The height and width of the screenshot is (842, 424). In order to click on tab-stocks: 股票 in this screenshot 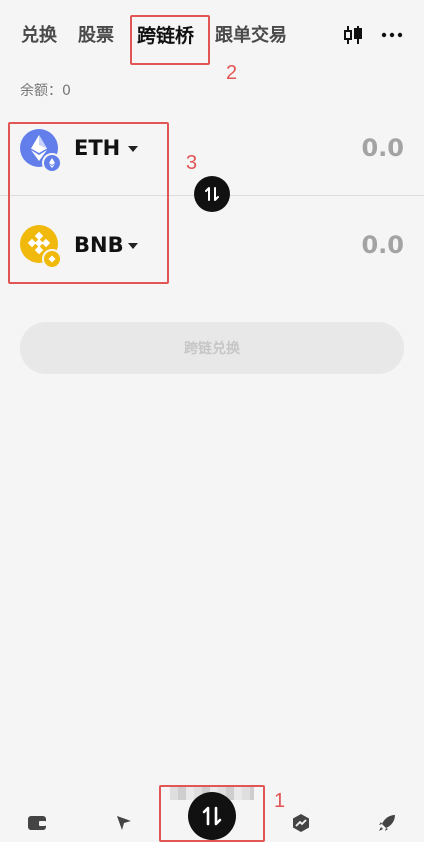, I will do `click(96, 36)`.